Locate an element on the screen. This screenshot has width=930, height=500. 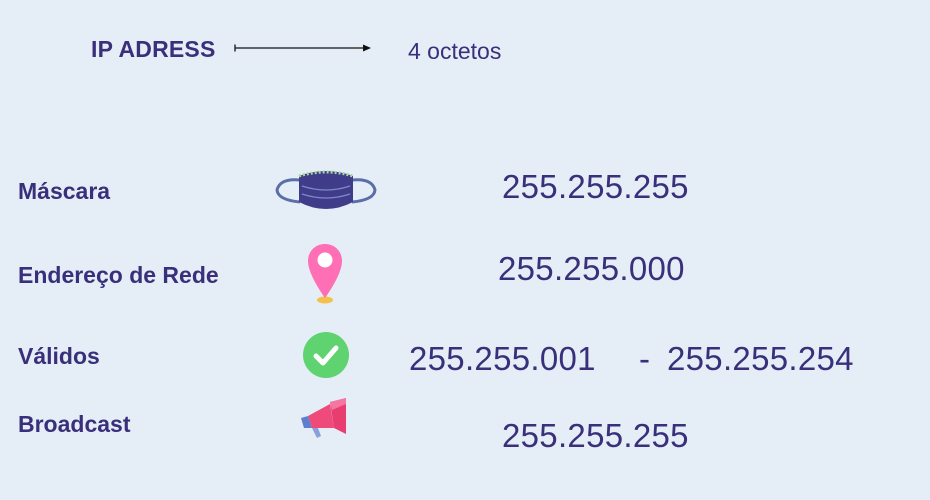
value-broadcast: 255.255.255 is located at coordinates (595, 435).